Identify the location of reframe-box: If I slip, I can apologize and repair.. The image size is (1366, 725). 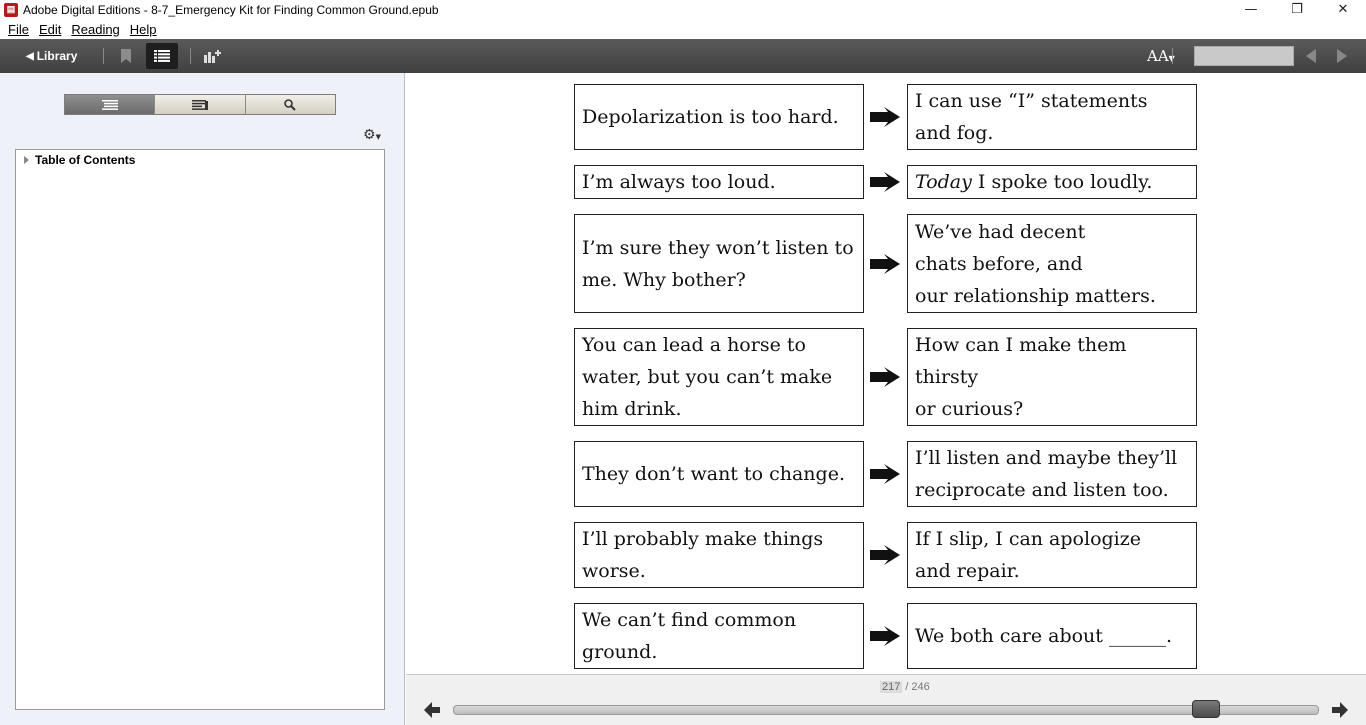
(1052, 555).